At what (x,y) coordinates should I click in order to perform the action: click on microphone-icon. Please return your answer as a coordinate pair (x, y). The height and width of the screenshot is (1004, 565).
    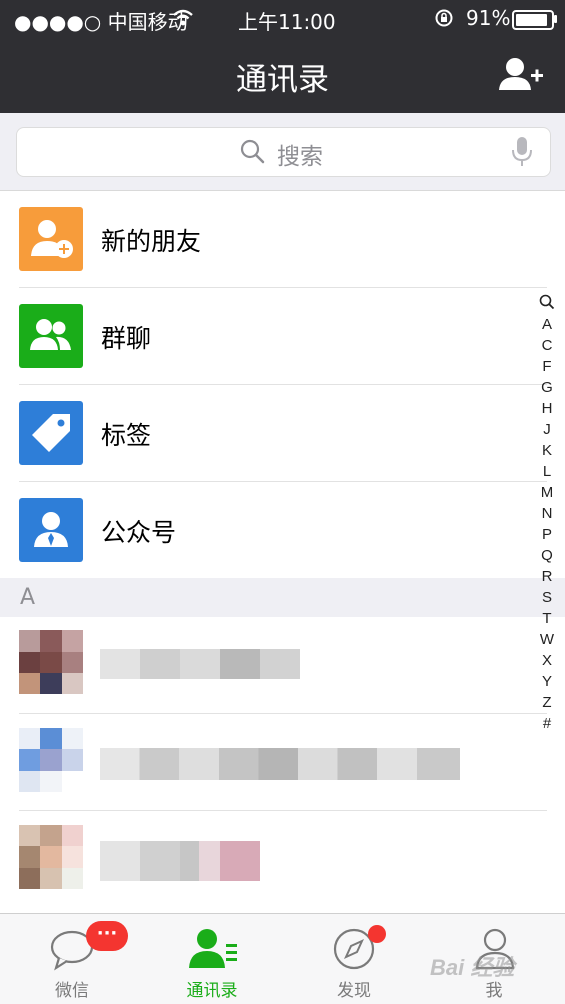
    Looking at the image, I should click on (522, 152).